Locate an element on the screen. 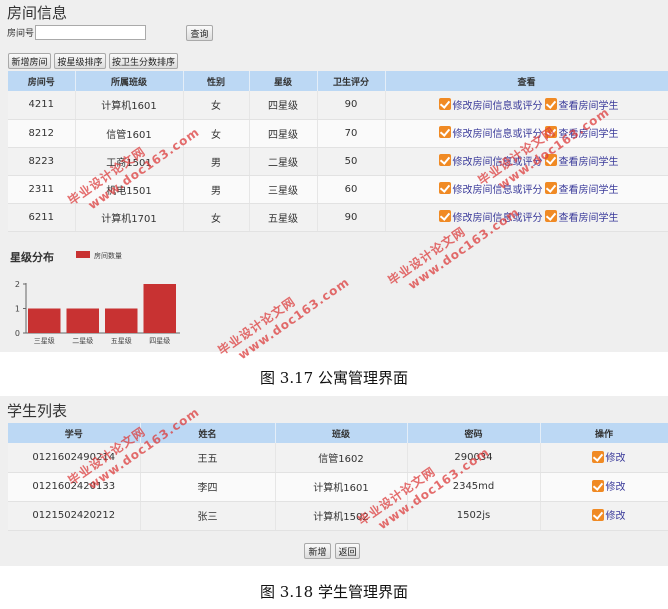 The image size is (668, 609). sort-by-hygiene-button: 按卫生分数排序 is located at coordinates (143, 61).